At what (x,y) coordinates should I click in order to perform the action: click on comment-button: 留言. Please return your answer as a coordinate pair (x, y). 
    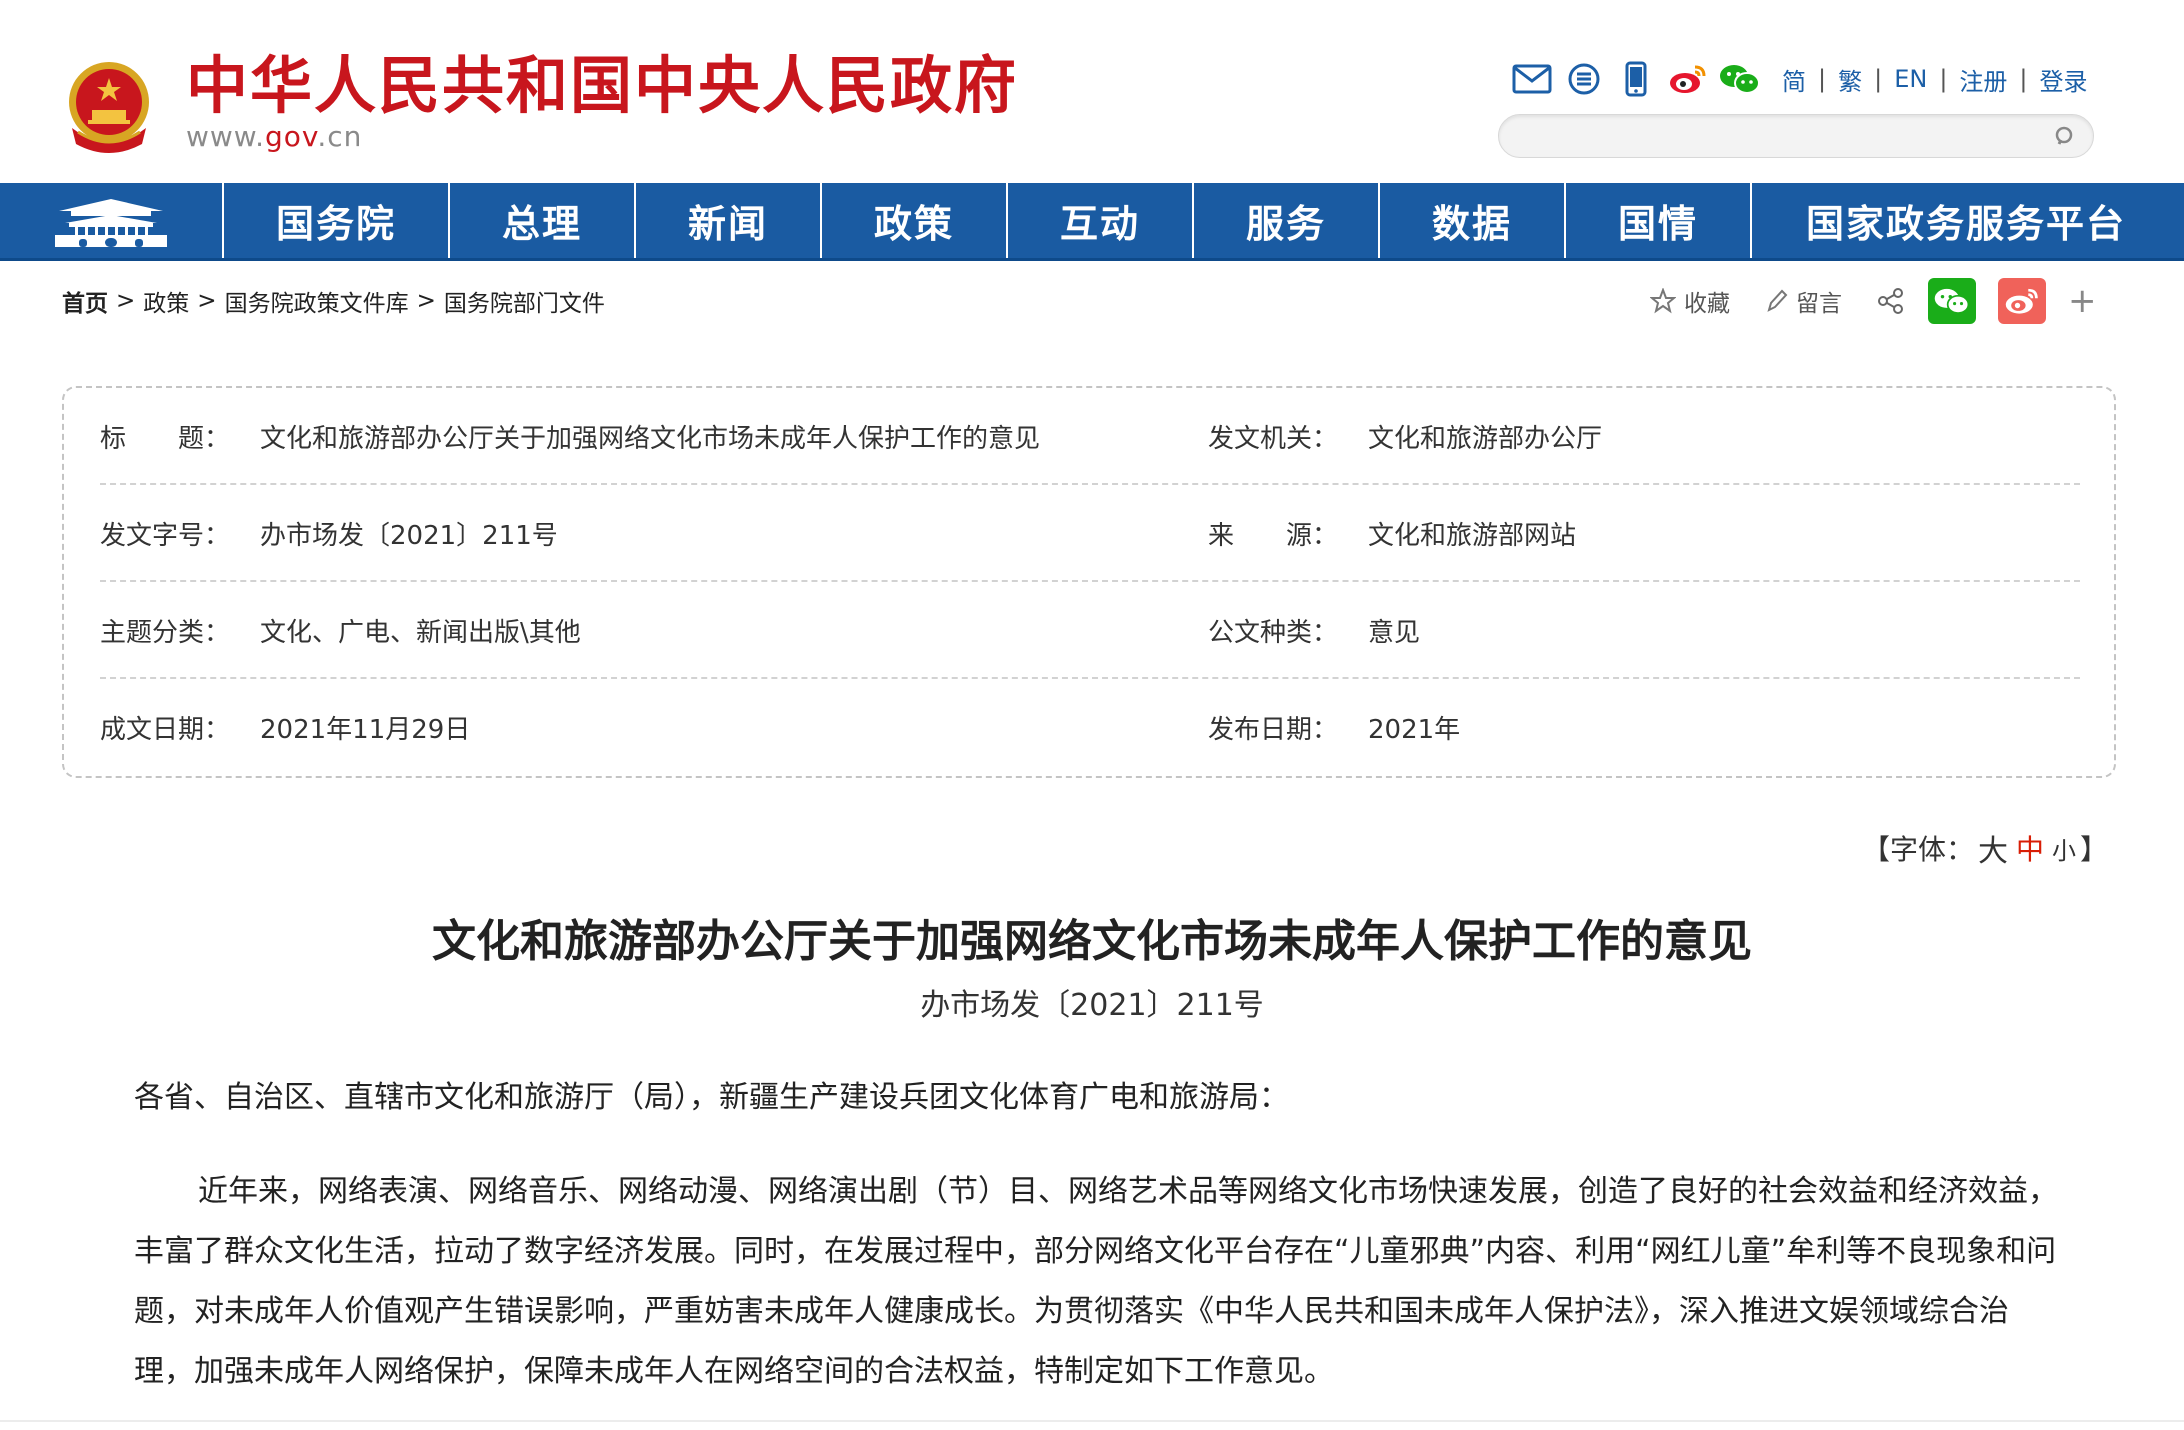
    Looking at the image, I should click on (1803, 301).